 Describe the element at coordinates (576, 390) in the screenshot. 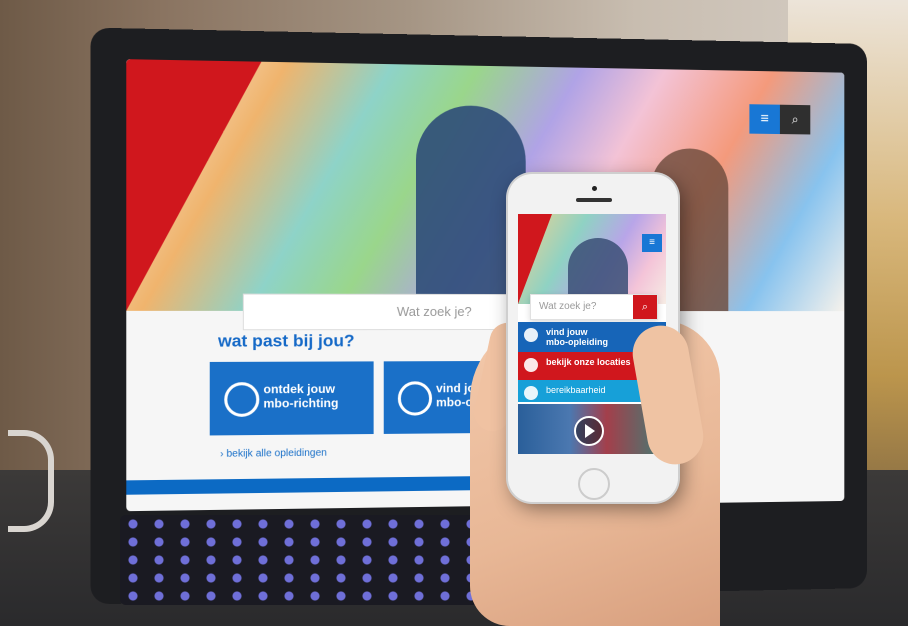

I see `item-label: bereikbaarheid` at that location.